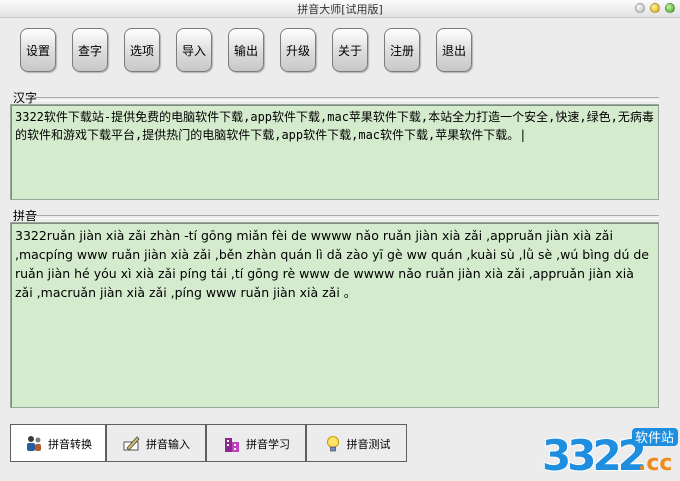 The image size is (680, 481). What do you see at coordinates (333, 444) in the screenshot?
I see `lightbulb-icon` at bounding box center [333, 444].